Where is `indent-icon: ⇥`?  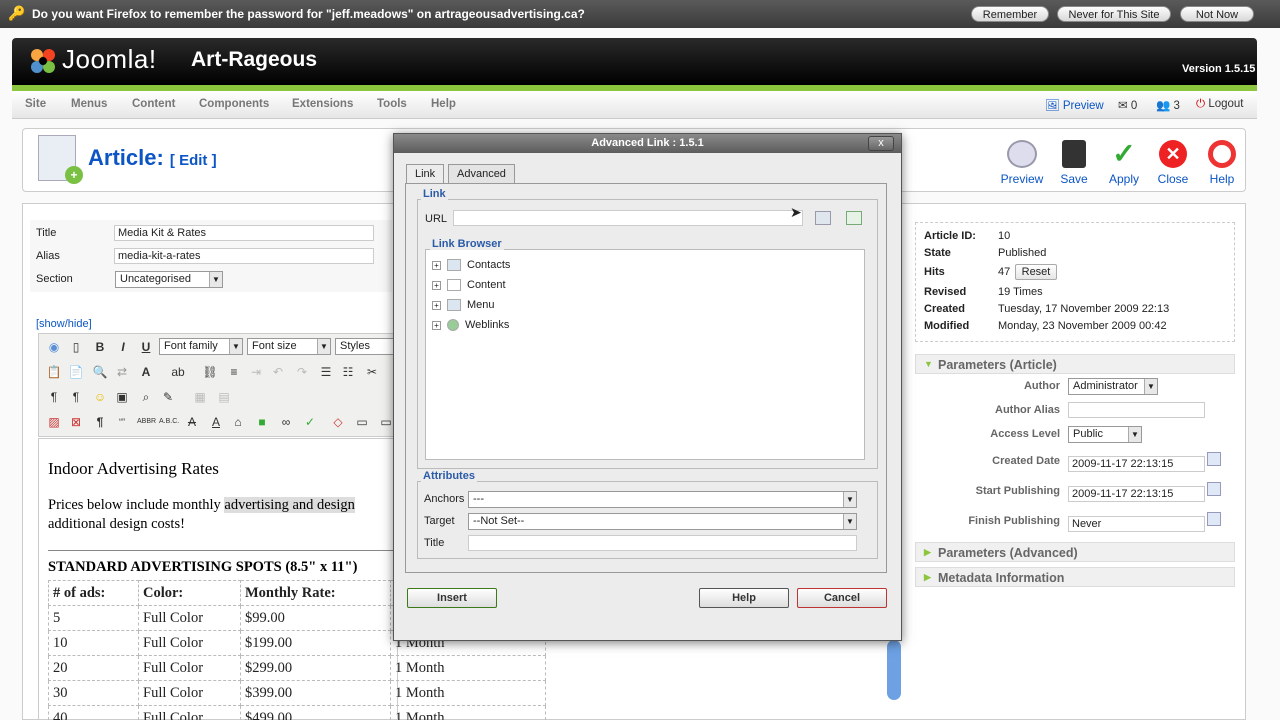
indent-icon: ⇥ is located at coordinates (256, 372).